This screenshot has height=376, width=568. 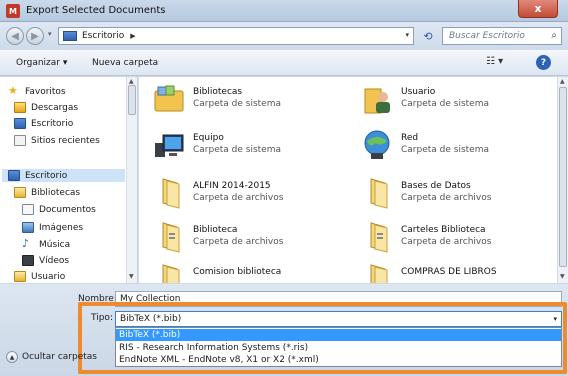 I want to click on file-item-equipo: Equipo Carpeta de sistema, so click(x=247, y=147).